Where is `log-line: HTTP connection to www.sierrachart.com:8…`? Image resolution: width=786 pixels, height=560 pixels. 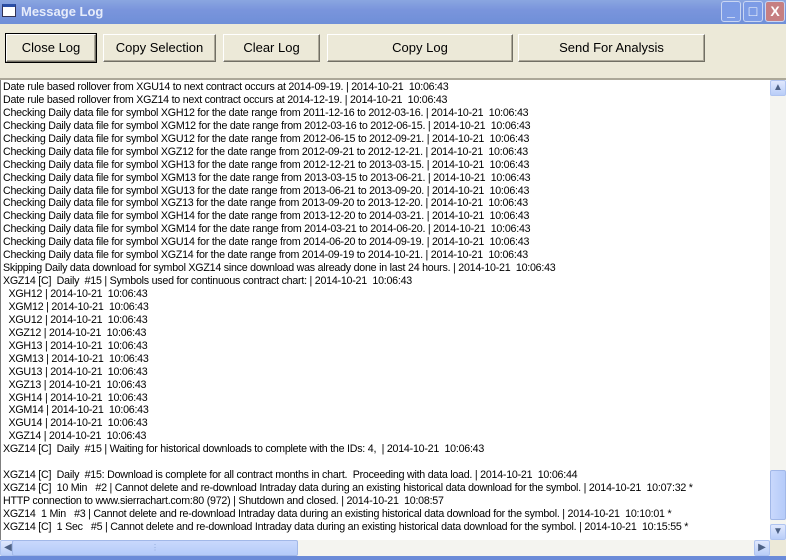
log-line: HTTP connection to www.sierrachart.com:8… is located at coordinates (223, 501).